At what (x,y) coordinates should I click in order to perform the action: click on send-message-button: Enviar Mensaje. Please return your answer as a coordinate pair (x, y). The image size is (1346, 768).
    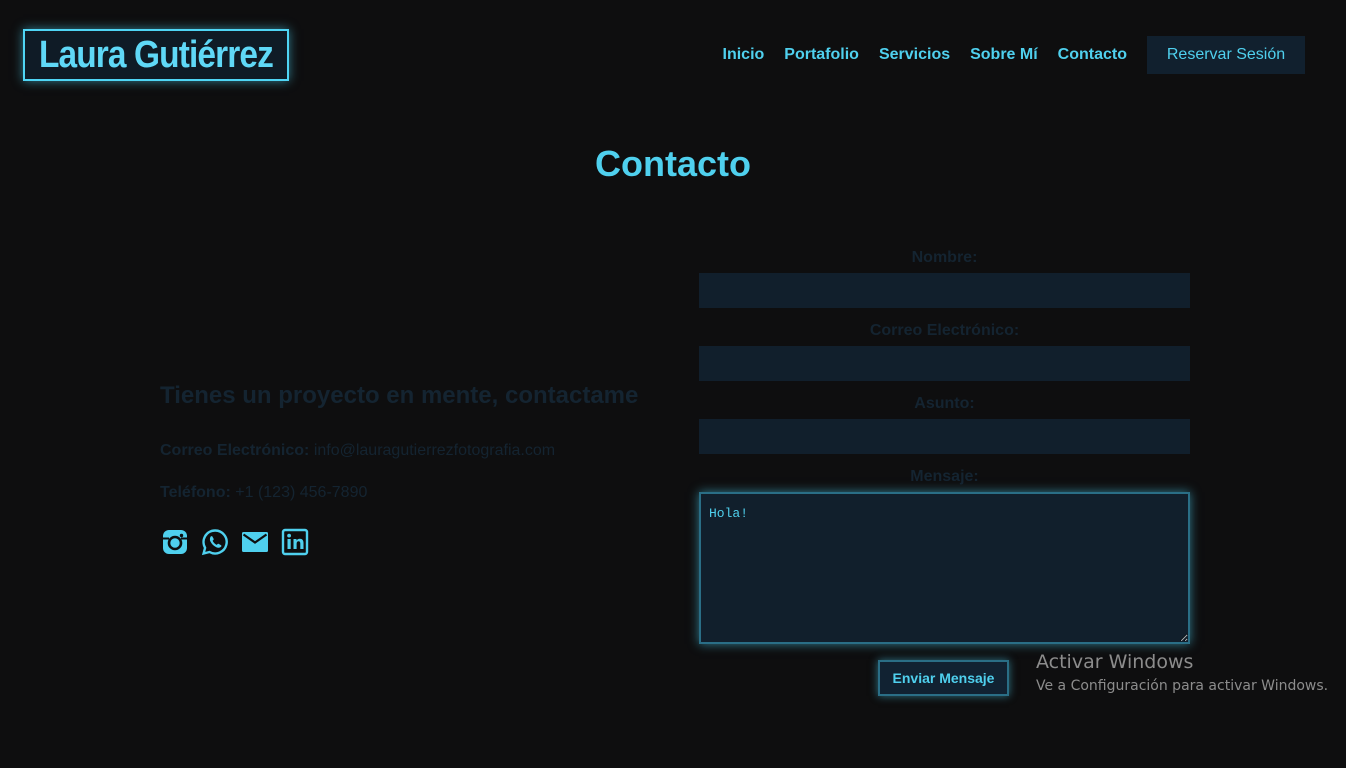
    Looking at the image, I should click on (943, 678).